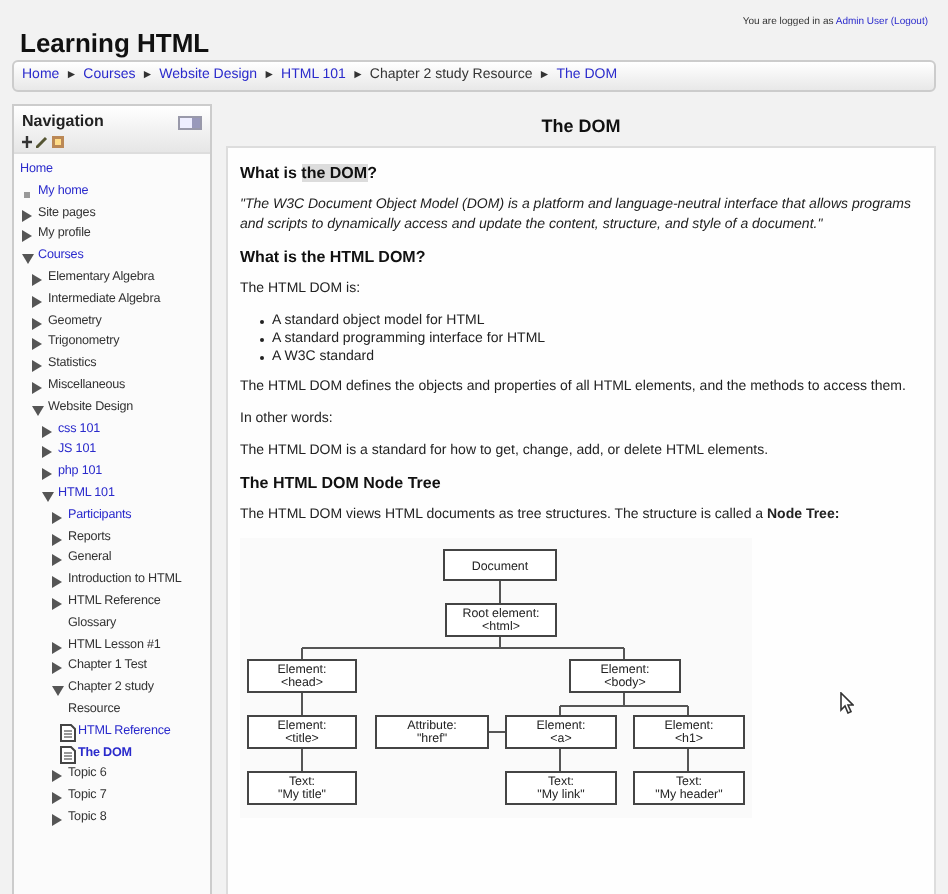 The height and width of the screenshot is (894, 948). What do you see at coordinates (847, 703) in the screenshot?
I see `mouse-cursor-icon` at bounding box center [847, 703].